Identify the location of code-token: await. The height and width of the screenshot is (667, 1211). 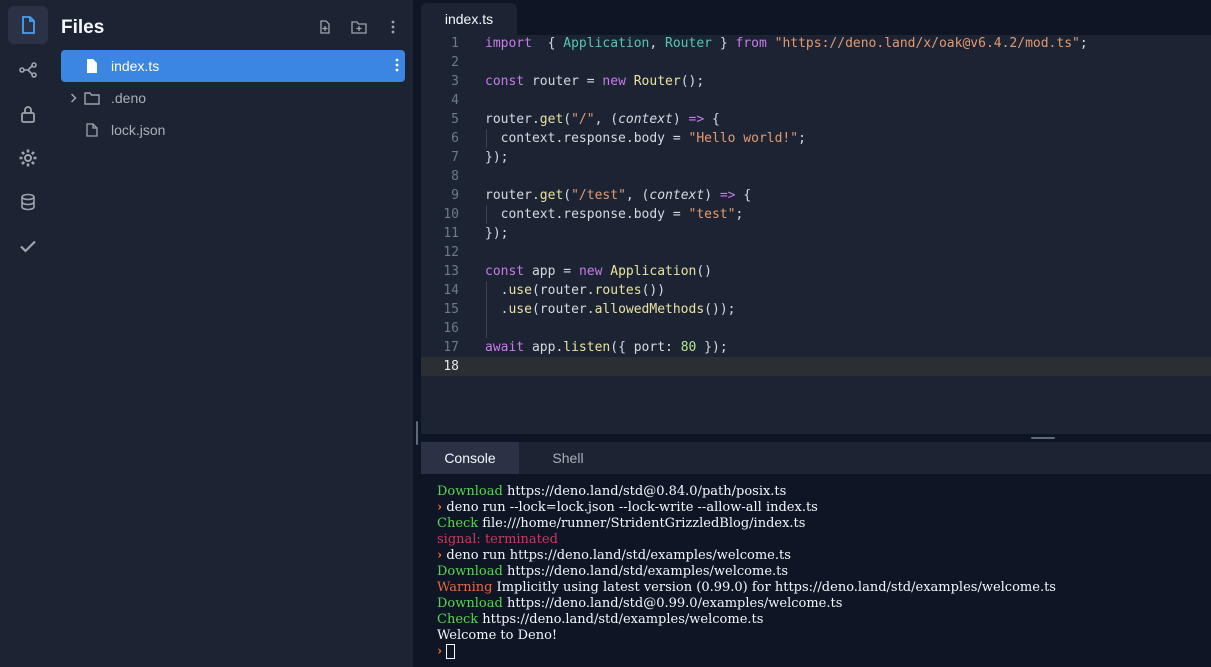
(505, 347).